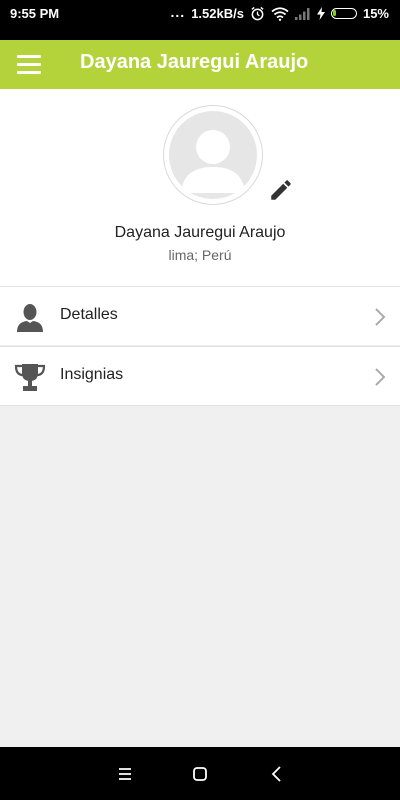  What do you see at coordinates (194, 62) in the screenshot?
I see `page-title: Dayana Jauregui Araujo` at bounding box center [194, 62].